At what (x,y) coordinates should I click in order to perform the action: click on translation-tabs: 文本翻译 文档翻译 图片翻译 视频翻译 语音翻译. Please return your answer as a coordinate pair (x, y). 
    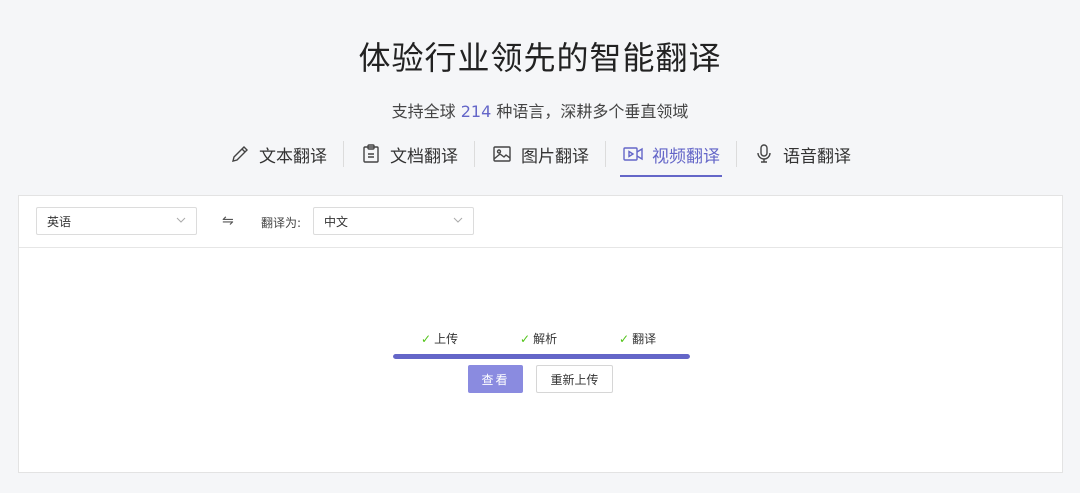
    Looking at the image, I should click on (540, 160).